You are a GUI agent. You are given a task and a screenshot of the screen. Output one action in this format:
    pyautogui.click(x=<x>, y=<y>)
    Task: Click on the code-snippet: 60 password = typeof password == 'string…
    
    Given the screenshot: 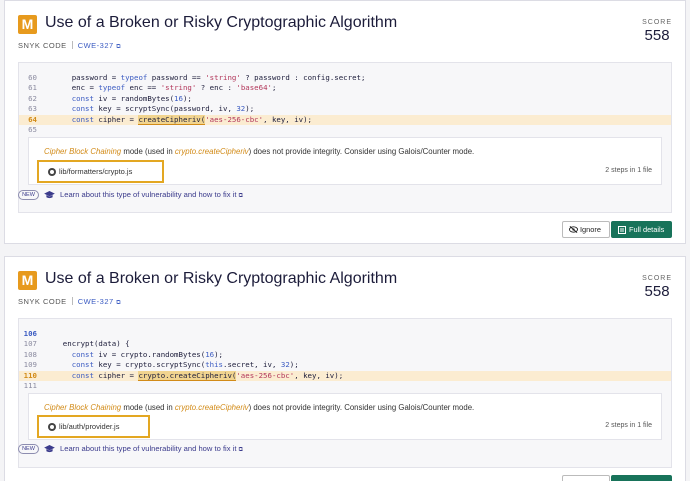 What is the action you would take?
    pyautogui.click(x=345, y=104)
    